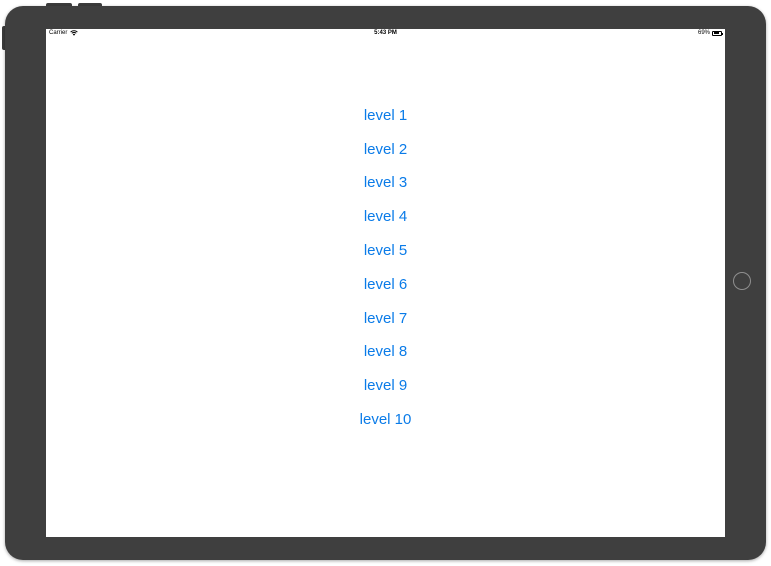 The width and height of the screenshot is (771, 566). I want to click on level-10-button: level 10, so click(386, 420).